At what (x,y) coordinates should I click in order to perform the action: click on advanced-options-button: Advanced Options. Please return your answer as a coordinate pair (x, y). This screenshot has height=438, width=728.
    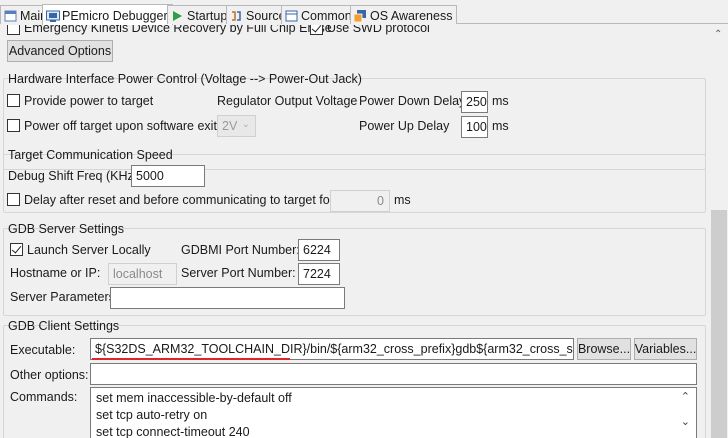
    Looking at the image, I should click on (60, 51).